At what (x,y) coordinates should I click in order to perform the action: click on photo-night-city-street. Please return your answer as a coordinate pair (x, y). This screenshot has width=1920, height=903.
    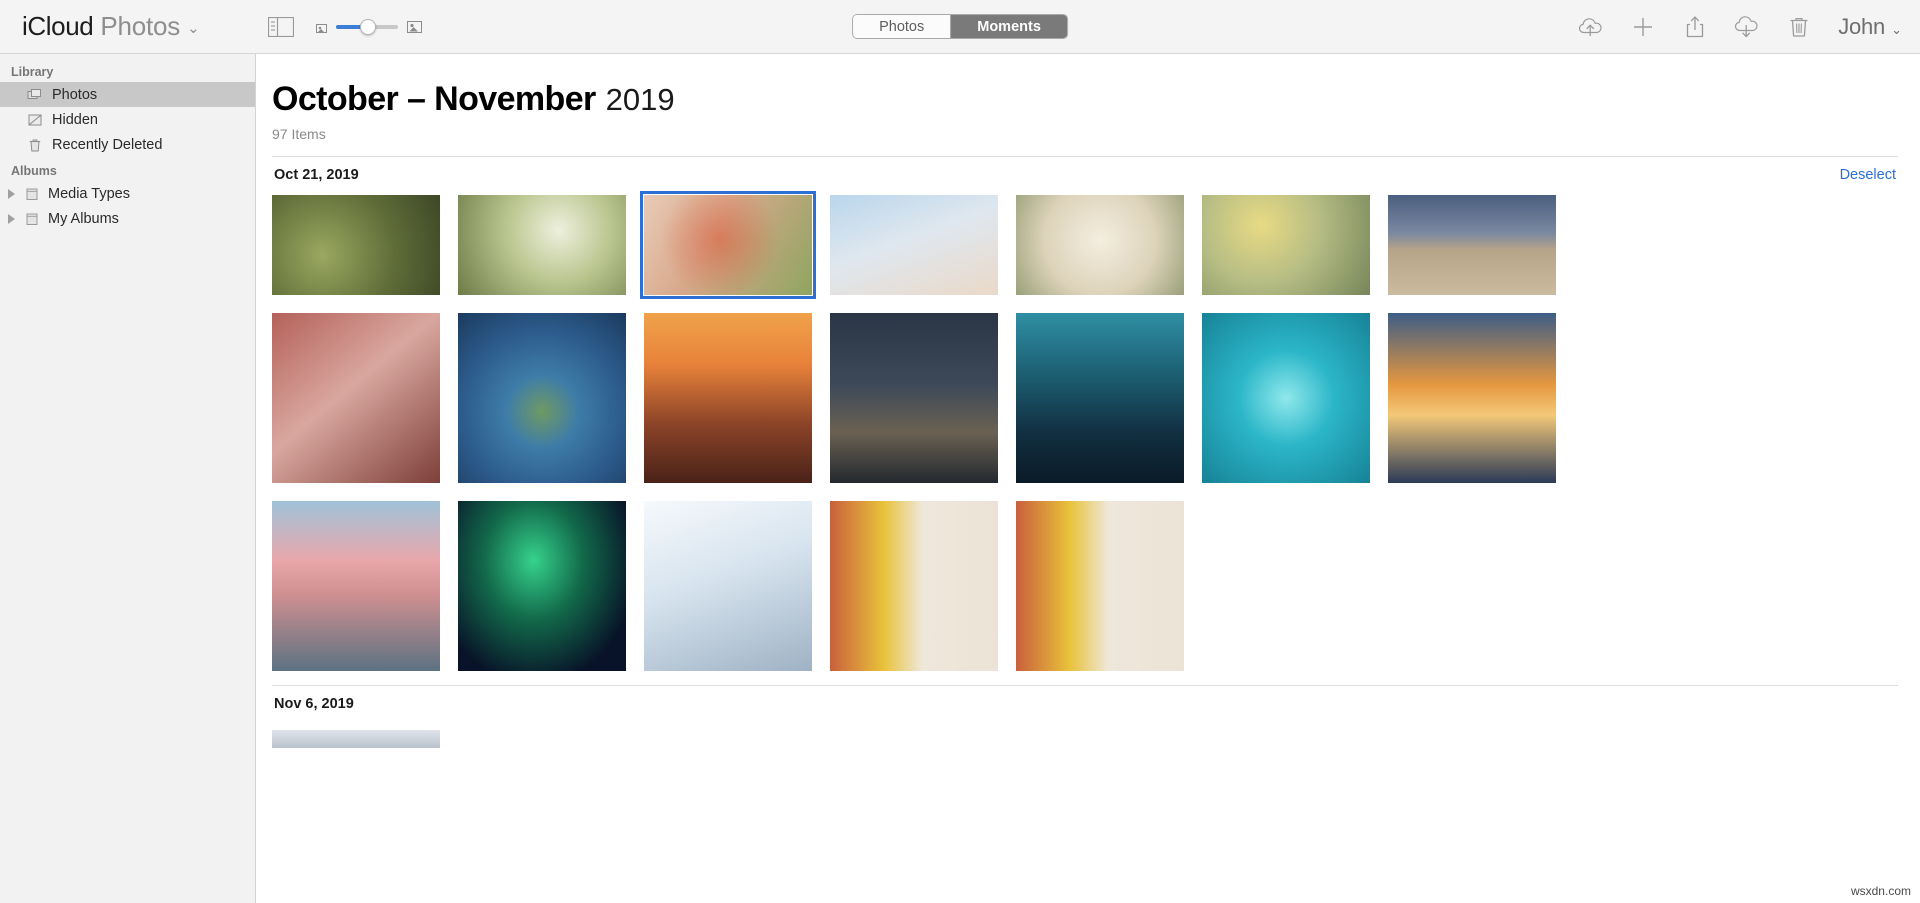
    Looking at the image, I should click on (914, 398).